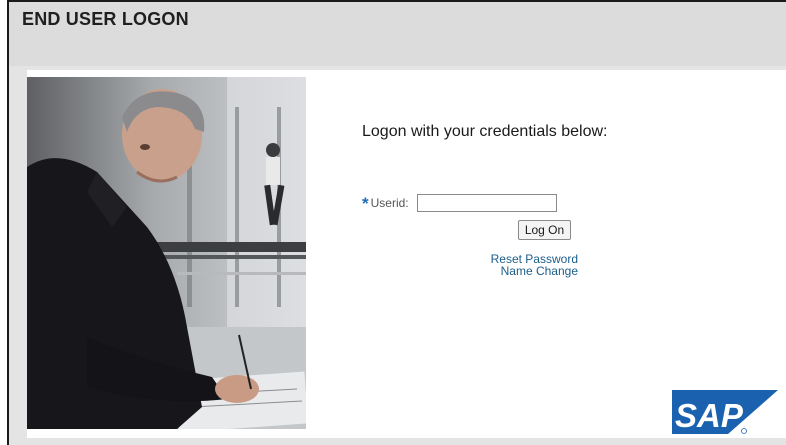 The width and height of the screenshot is (786, 445). I want to click on title-bar: END USER LOGON, so click(397, 34).